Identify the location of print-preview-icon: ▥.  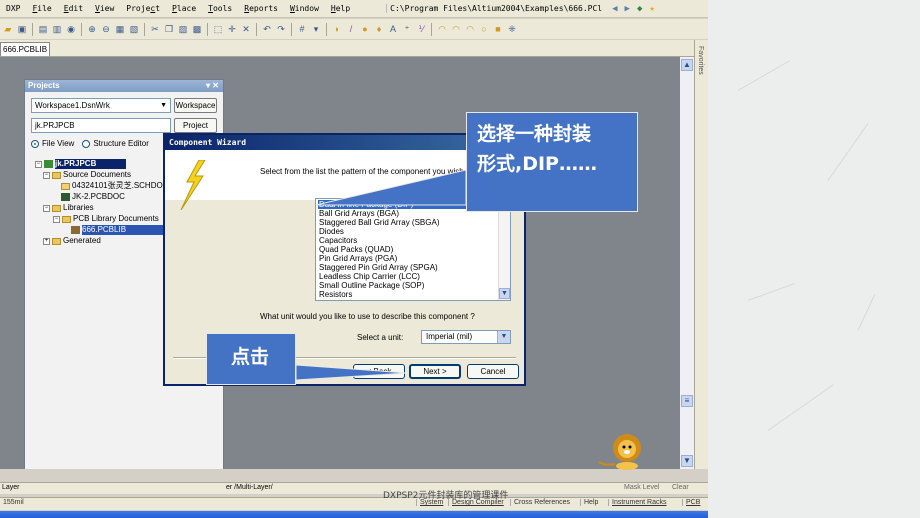
(57, 29).